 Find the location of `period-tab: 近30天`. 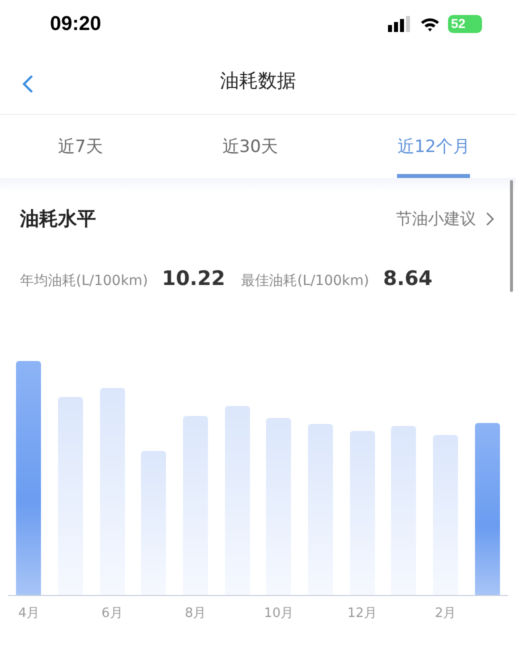

period-tab: 近30天 is located at coordinates (250, 146).